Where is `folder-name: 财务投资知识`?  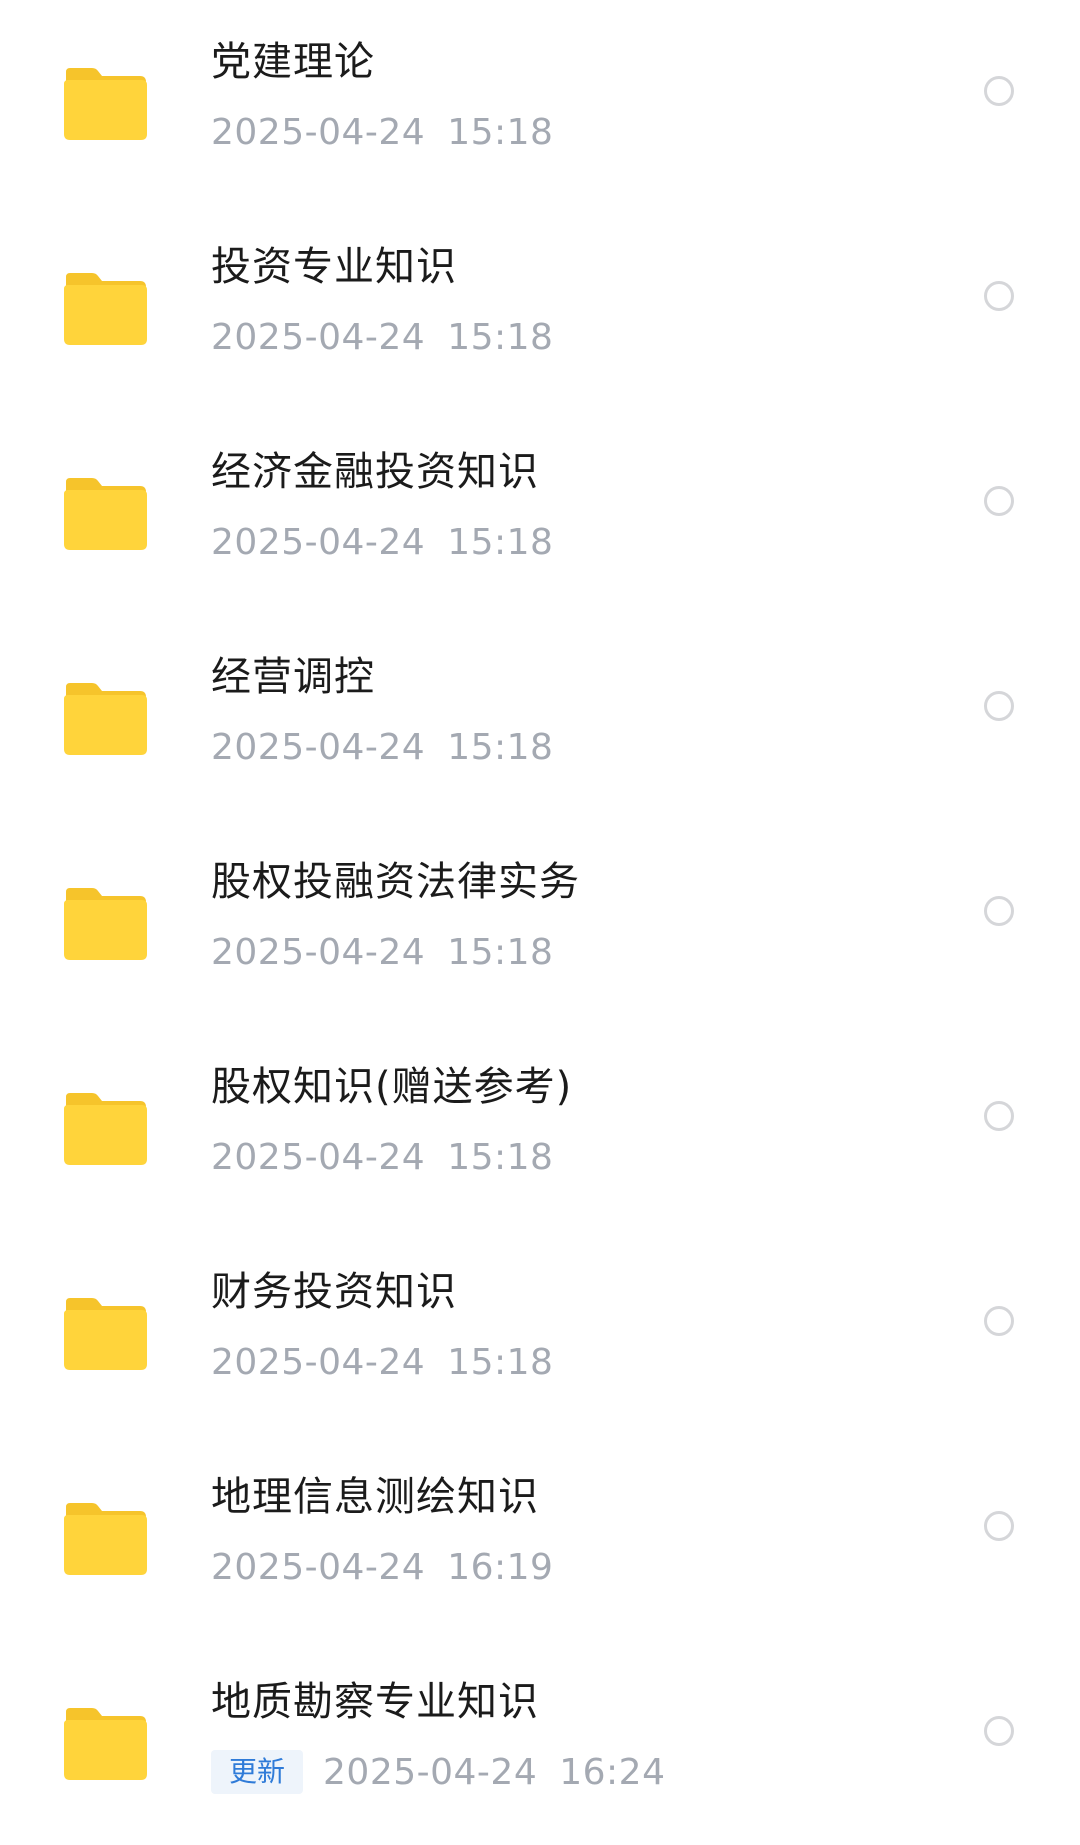
folder-name: 财务投资知识 is located at coordinates (334, 1292).